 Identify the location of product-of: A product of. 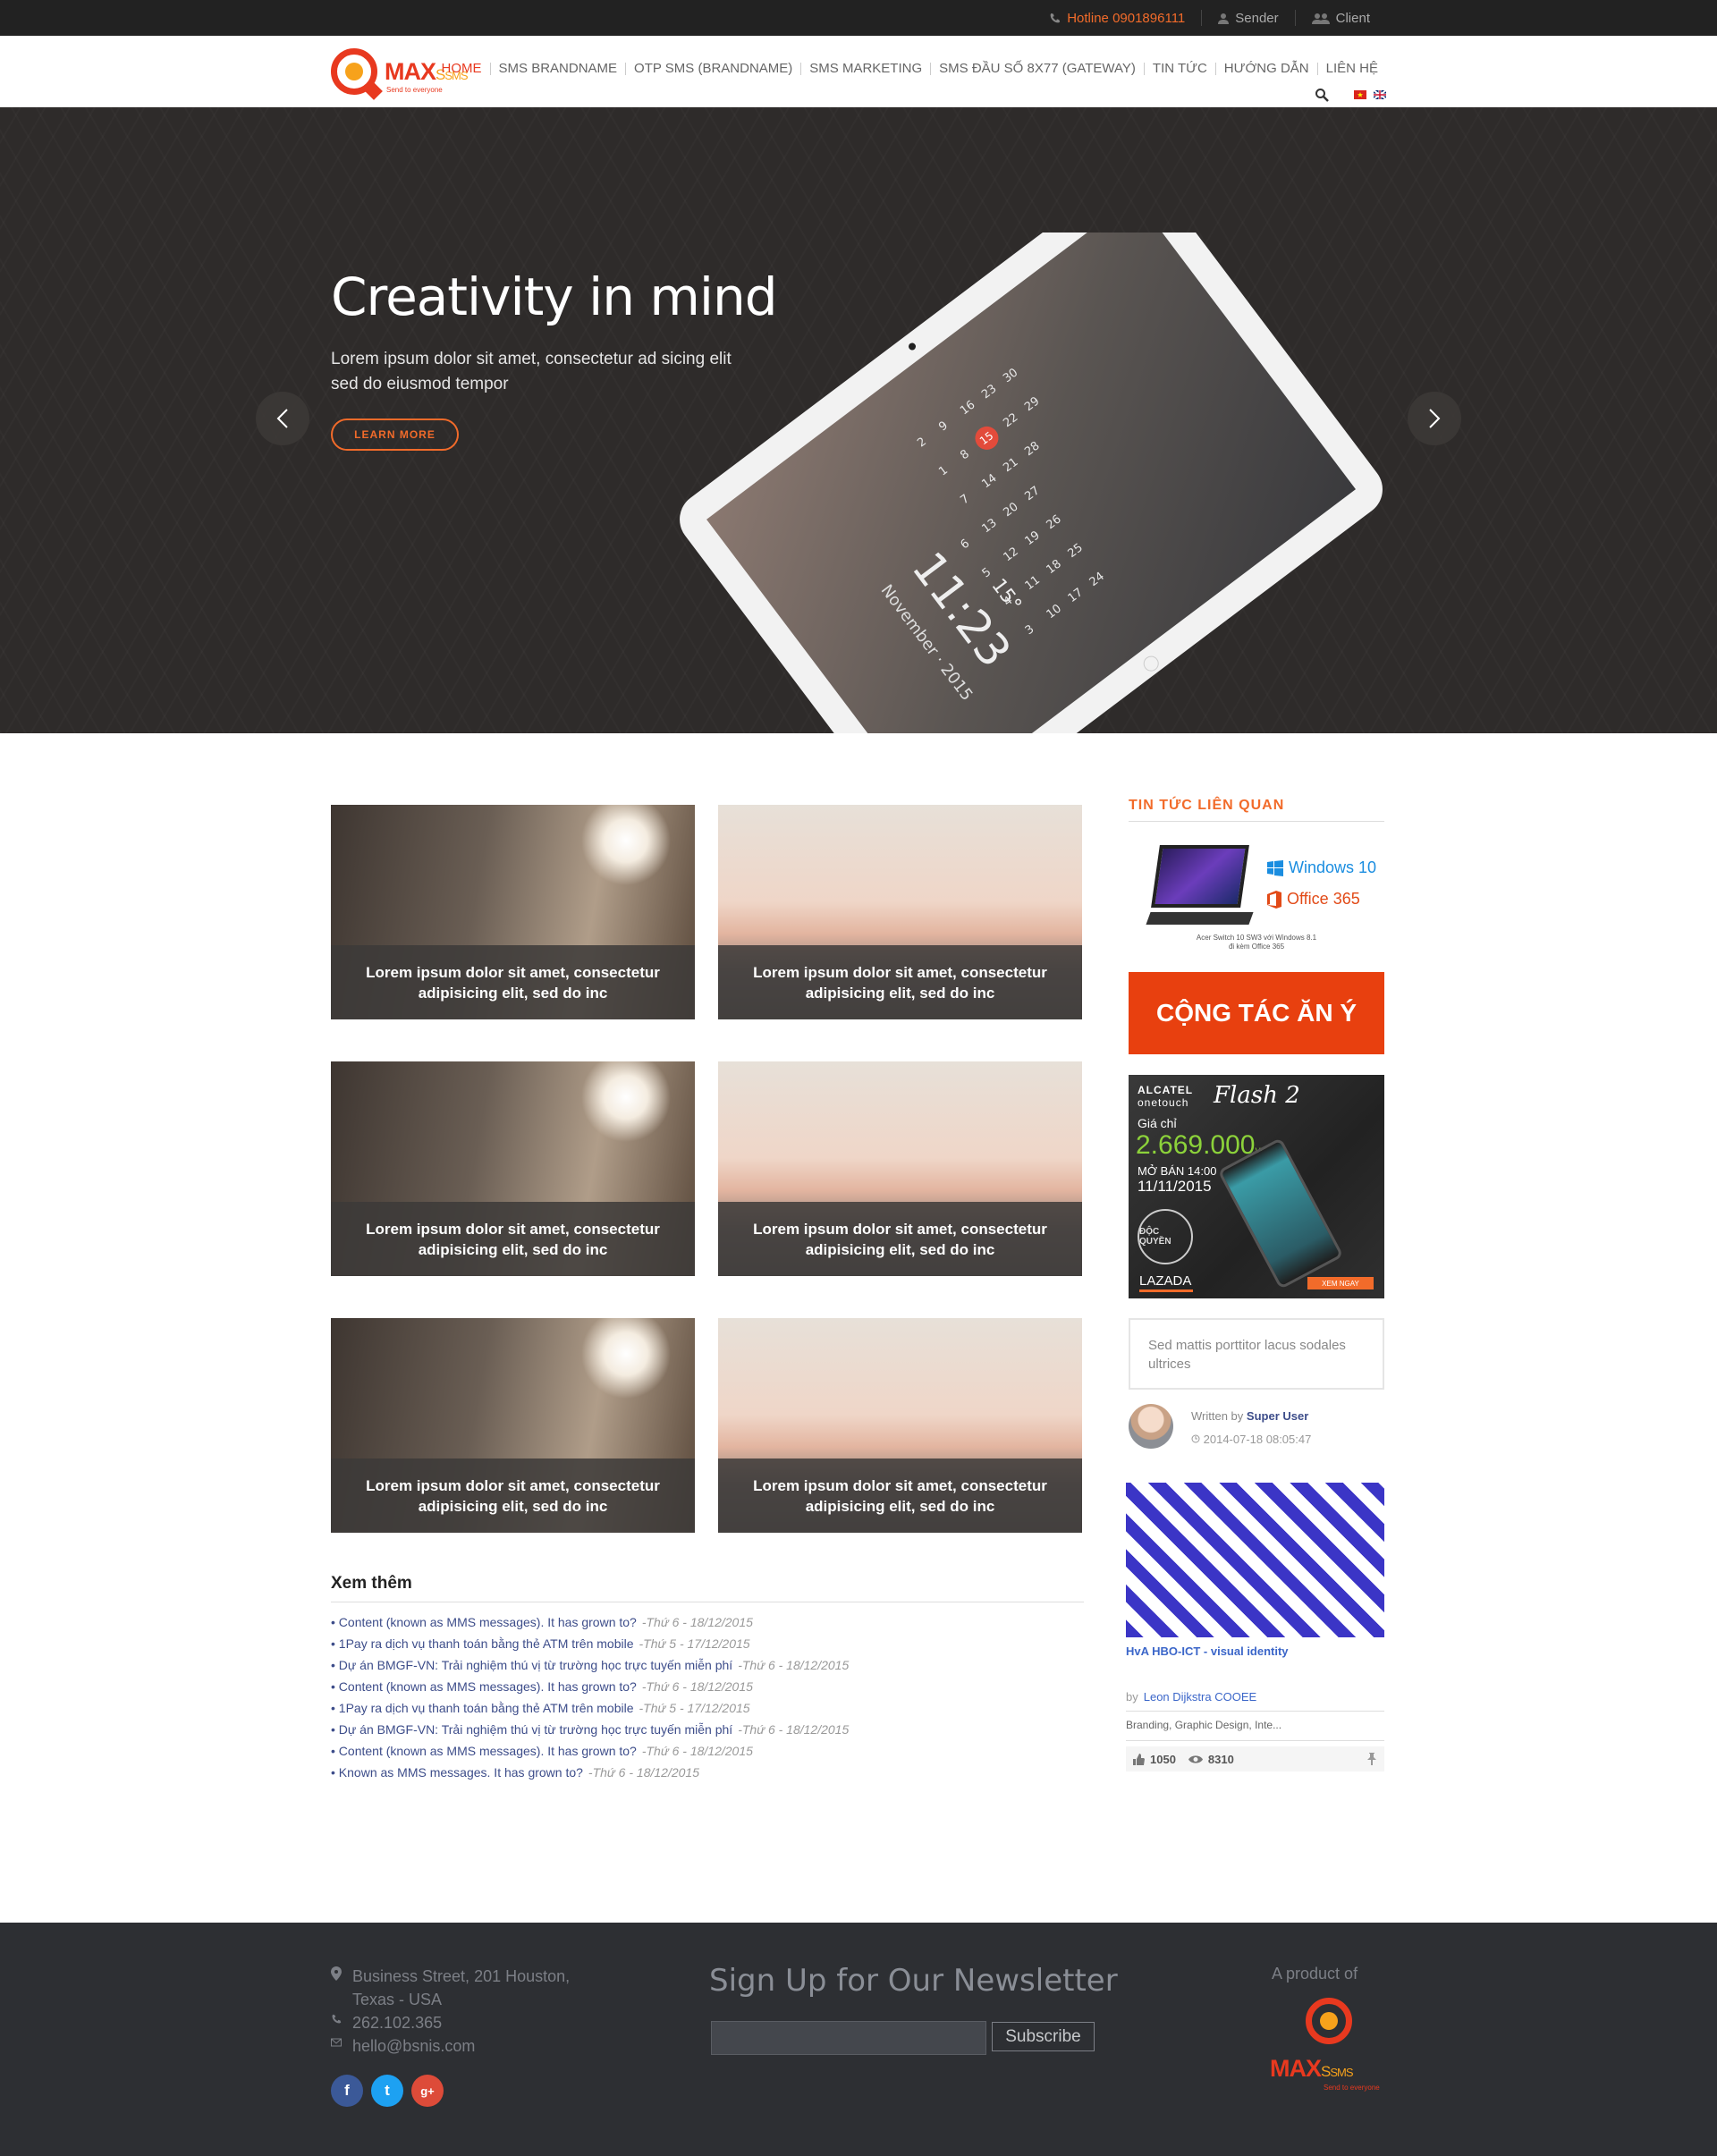
(1315, 1974).